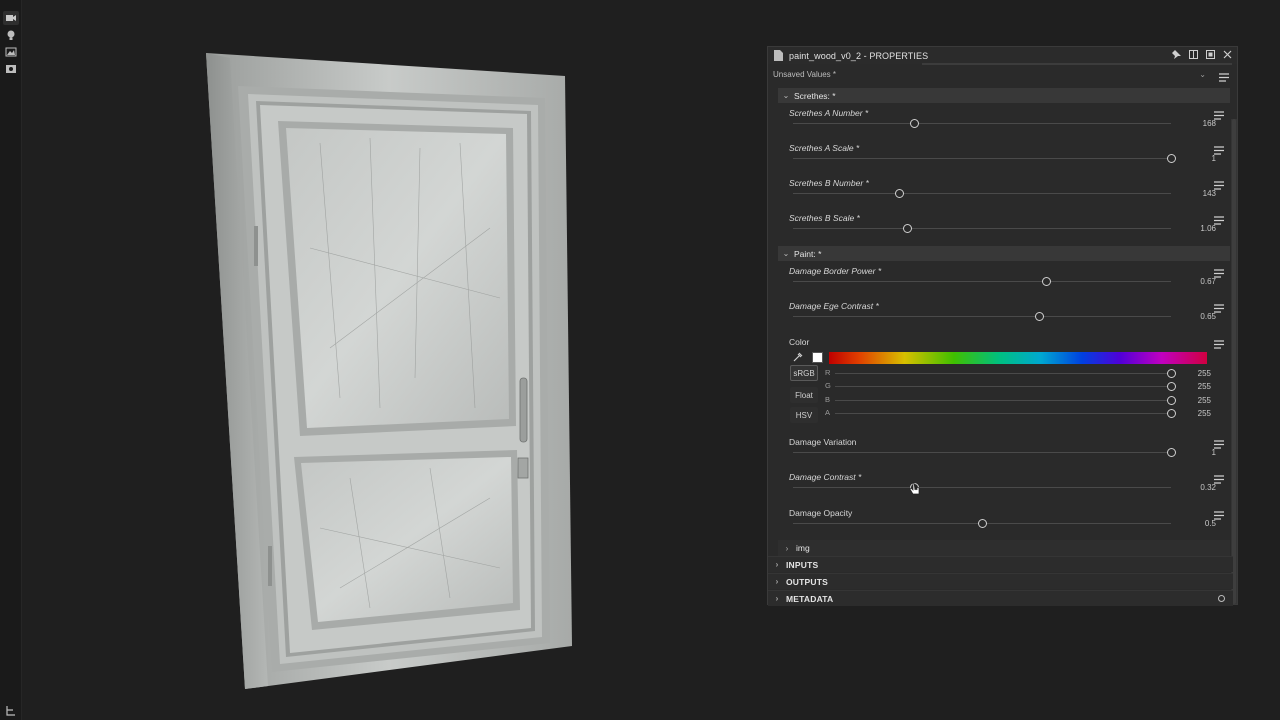 The height and width of the screenshot is (720, 1280). Describe the element at coordinates (825, 477) in the screenshot. I see `param-label: Damage Contrast *` at that location.